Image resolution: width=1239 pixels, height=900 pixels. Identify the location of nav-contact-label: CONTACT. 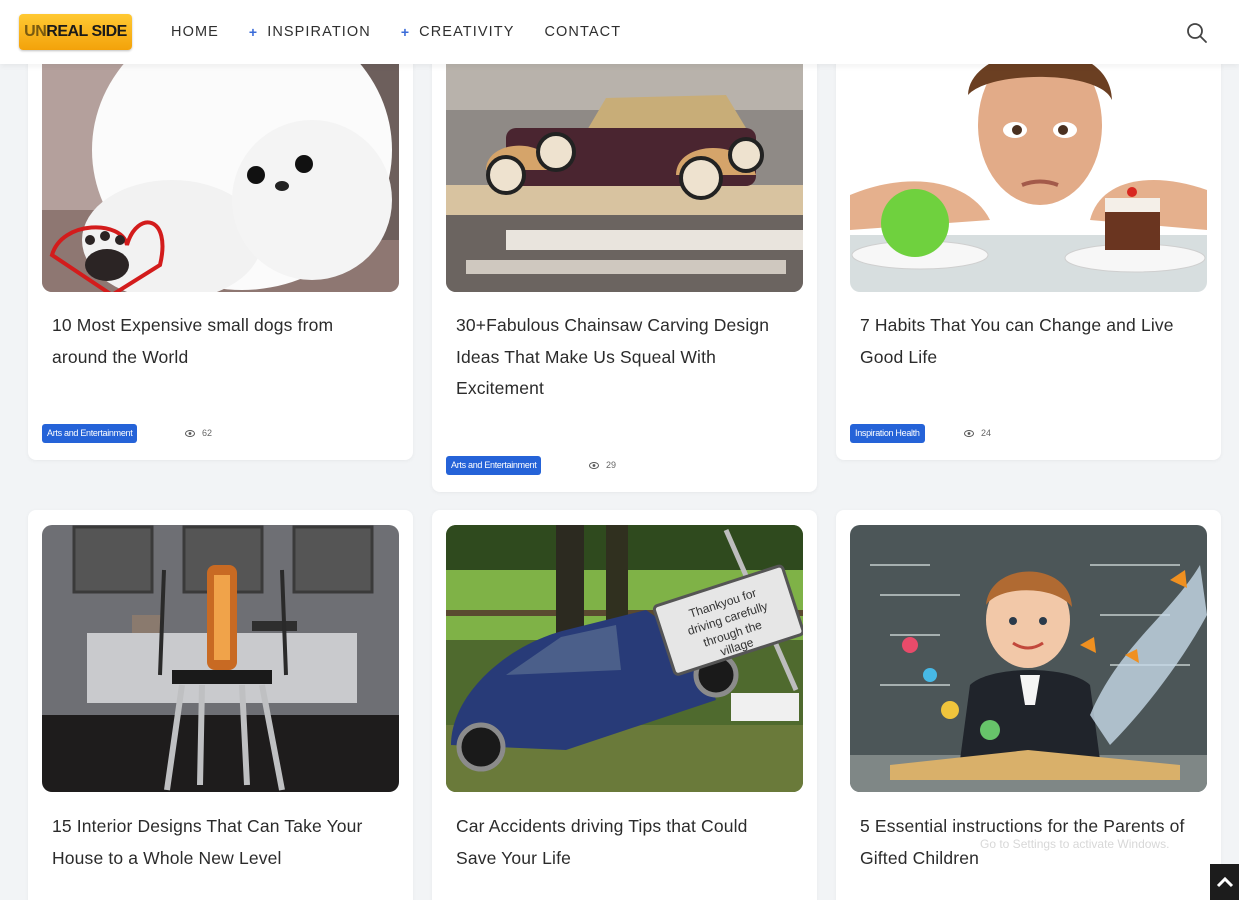
(583, 32).